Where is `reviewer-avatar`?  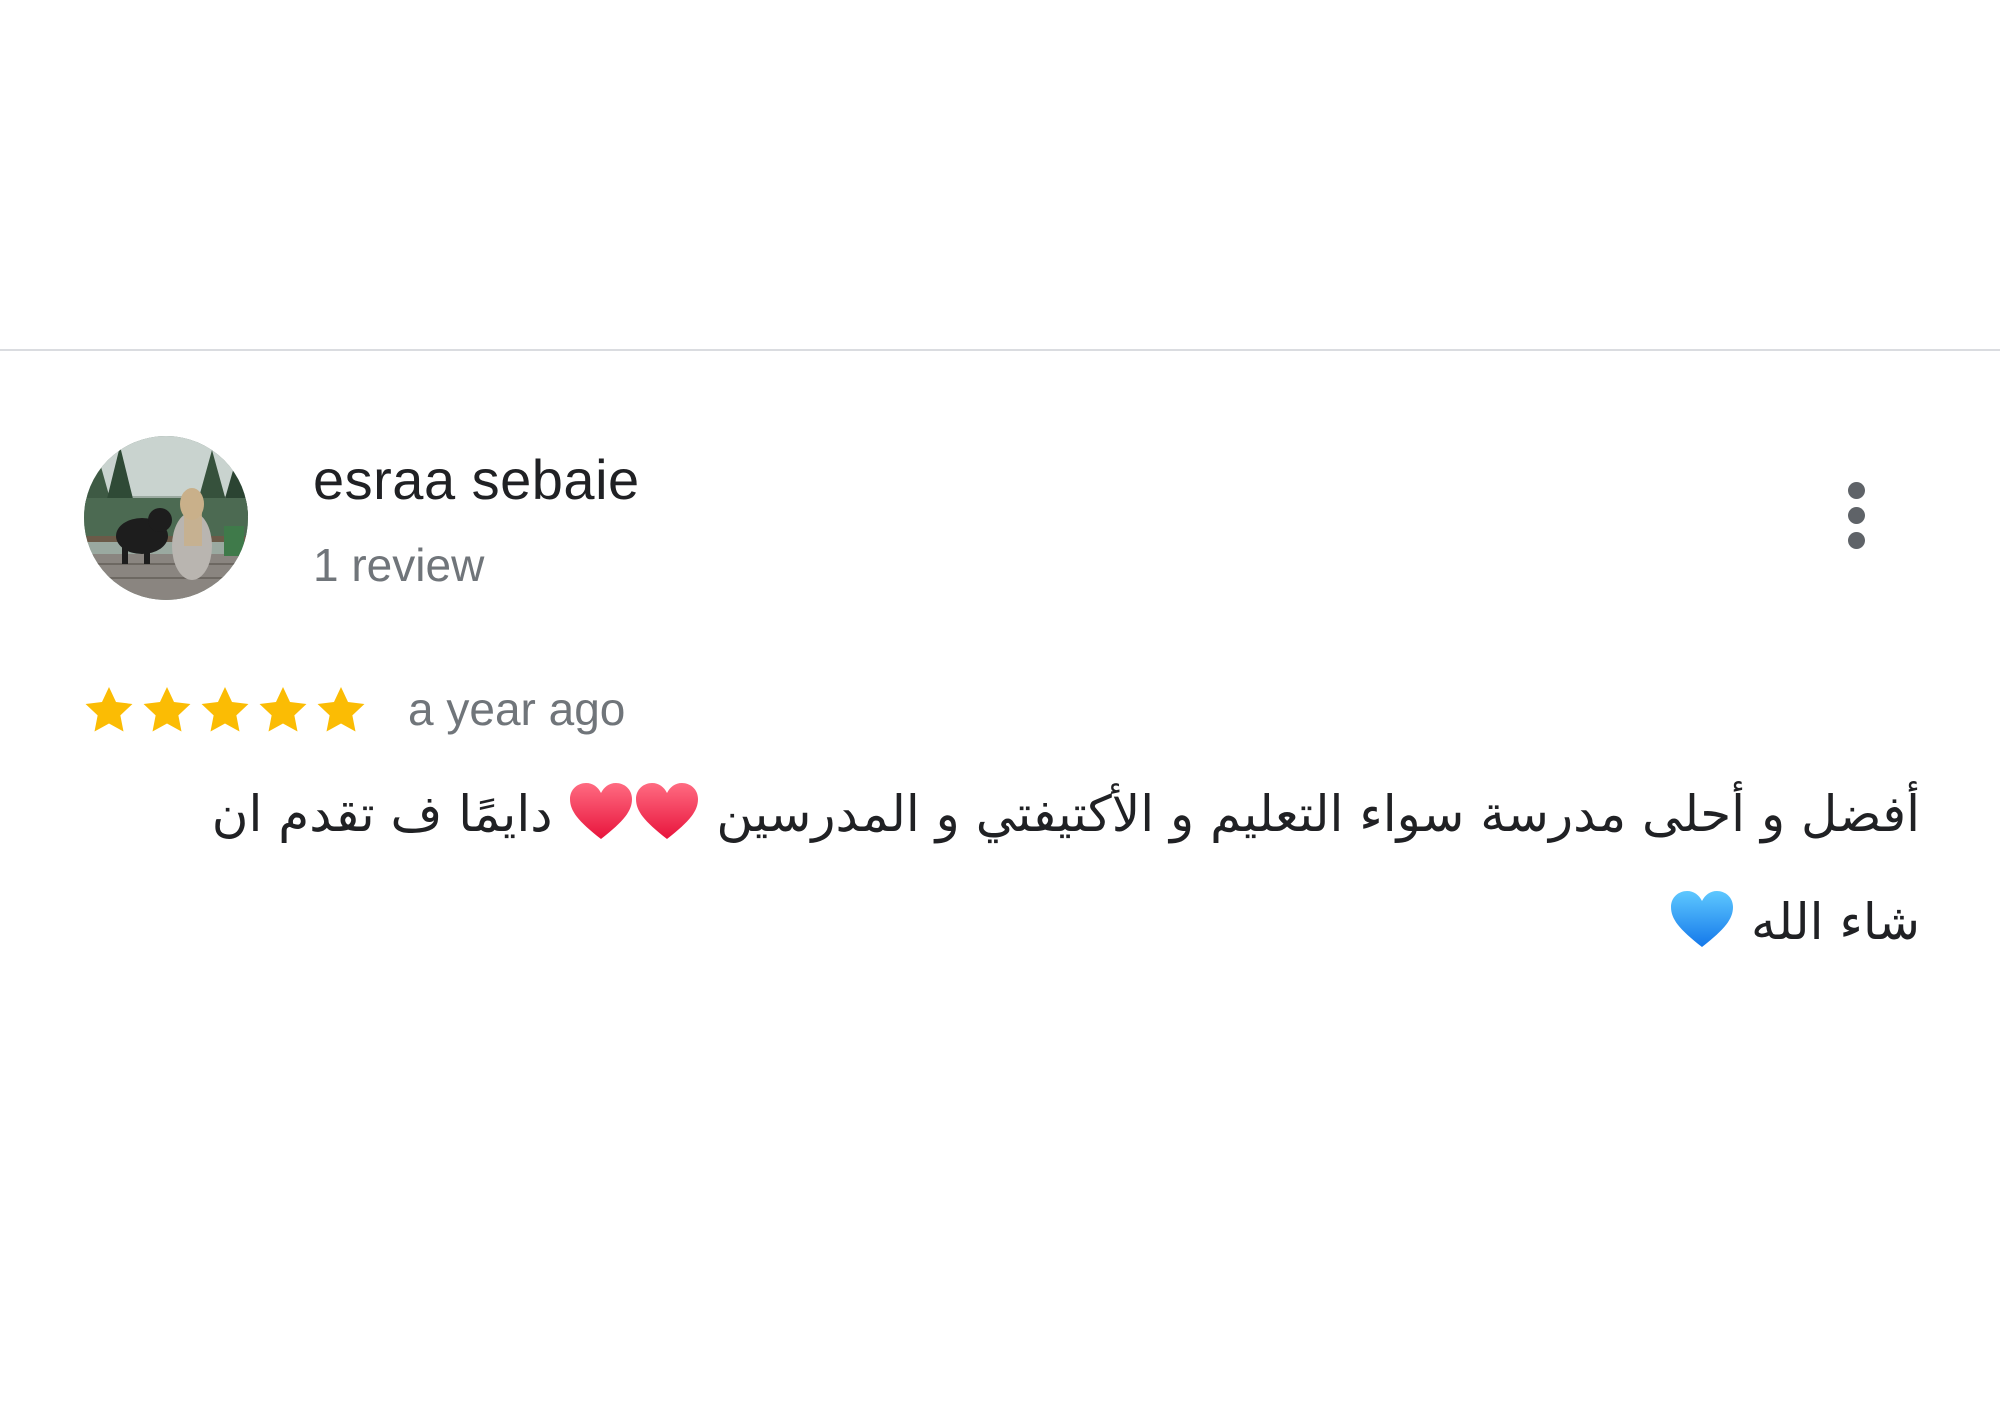
reviewer-avatar is located at coordinates (166, 518).